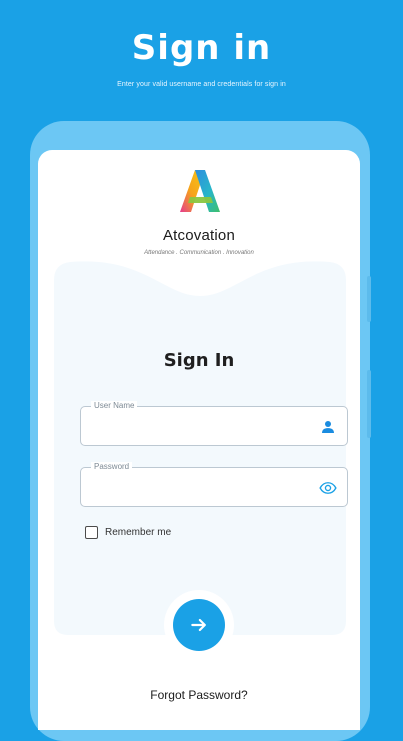 The image size is (403, 741). I want to click on page-title: Sign in, so click(201, 48).